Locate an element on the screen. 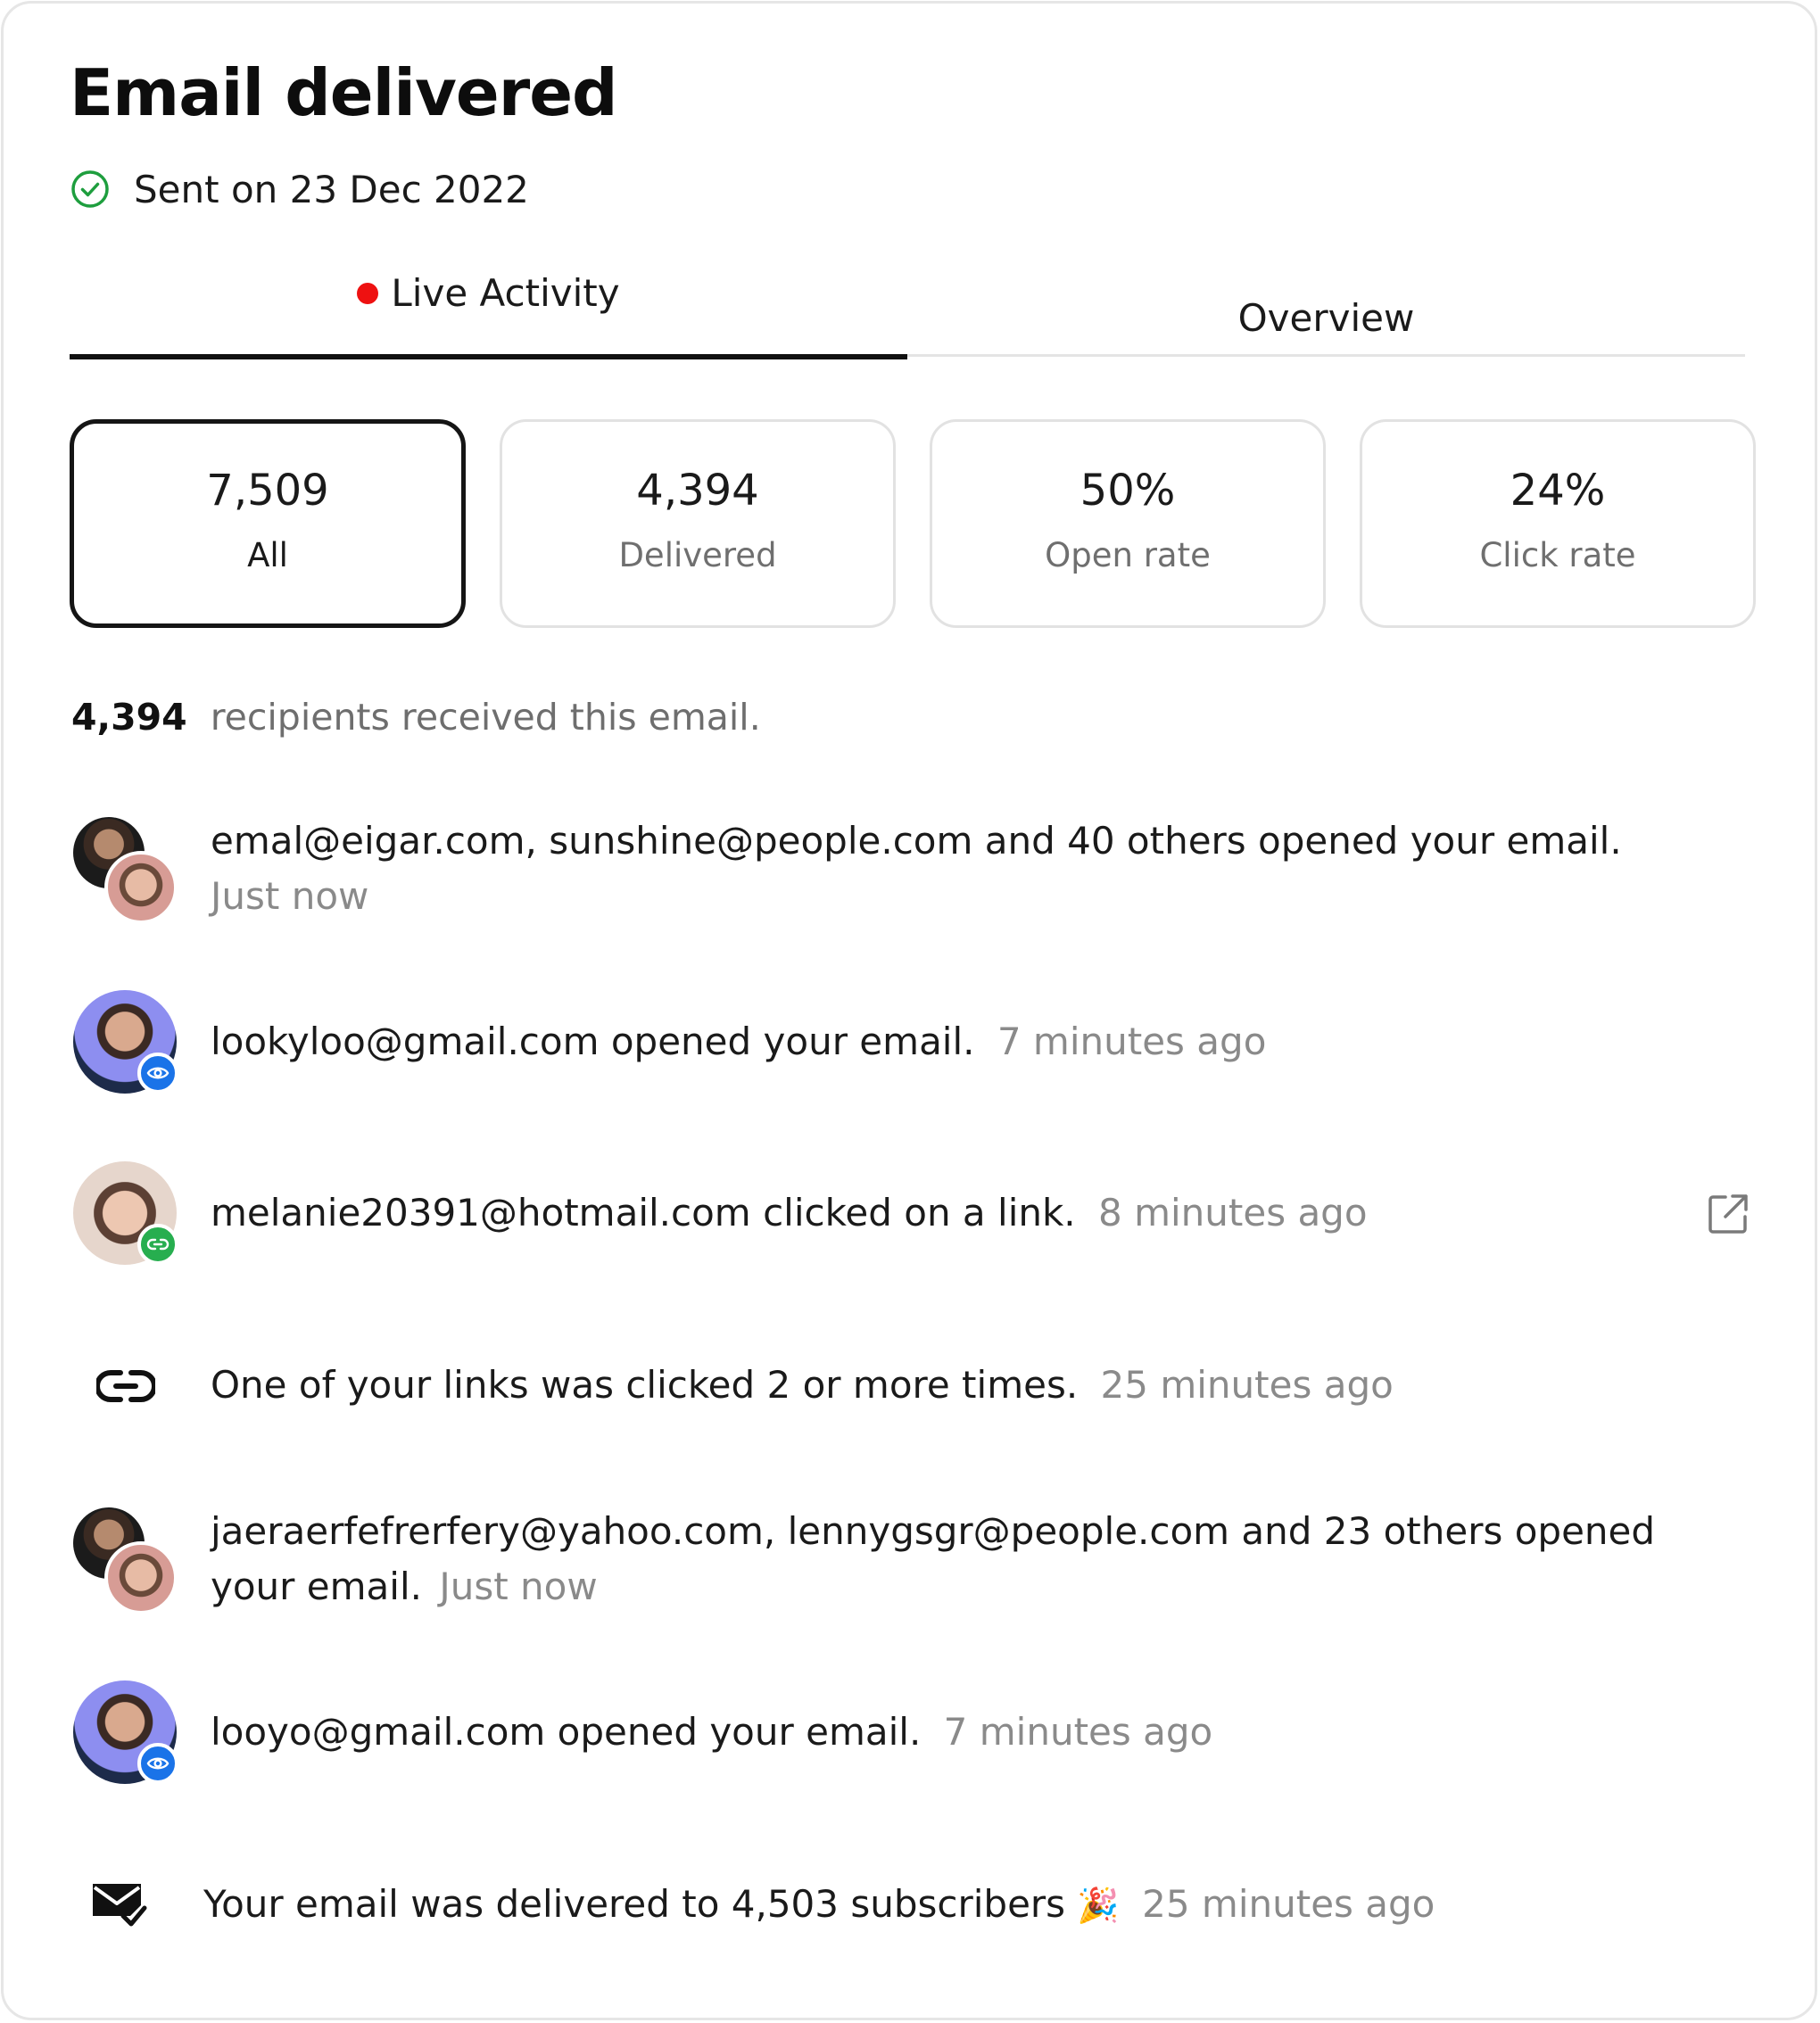  stat-card-delivered: 4,394 Delivered is located at coordinates (698, 523).